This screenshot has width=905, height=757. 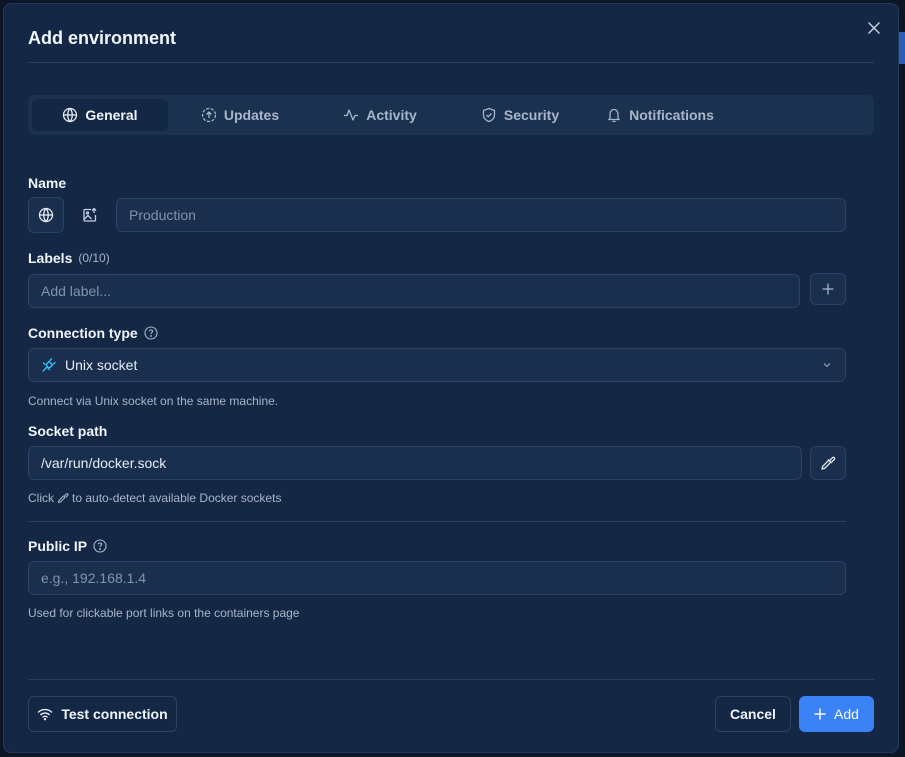 I want to click on bell-icon, so click(x=614, y=115).